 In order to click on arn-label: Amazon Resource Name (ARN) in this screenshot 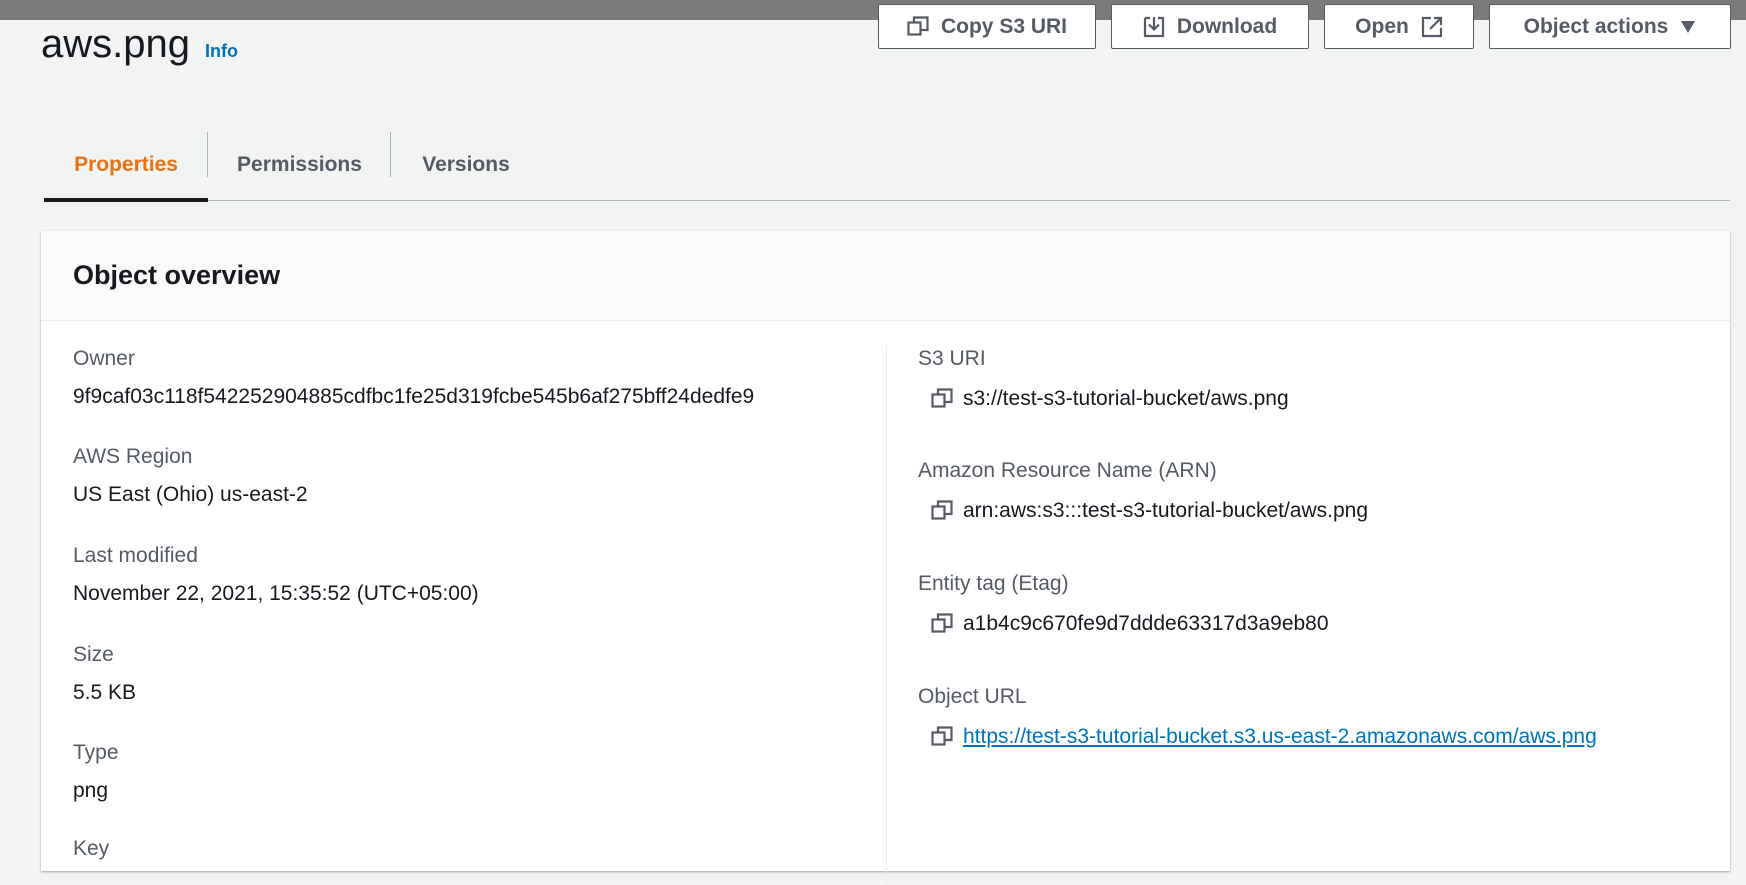, I will do `click(1067, 470)`.